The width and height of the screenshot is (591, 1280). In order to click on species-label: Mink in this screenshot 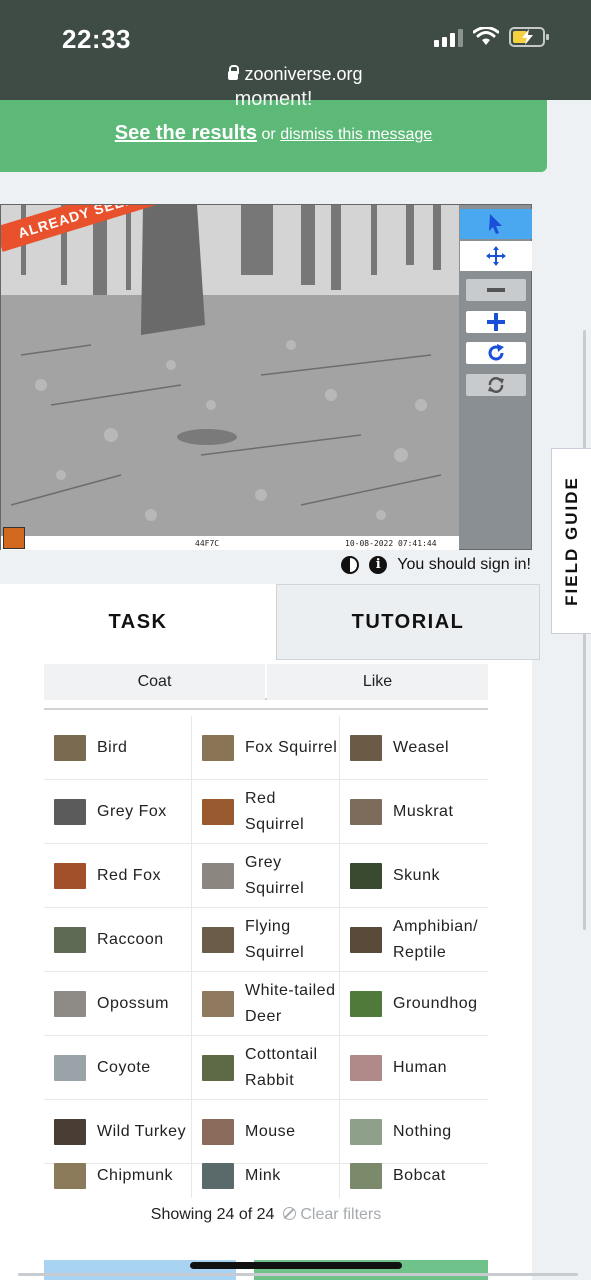, I will do `click(263, 1175)`.